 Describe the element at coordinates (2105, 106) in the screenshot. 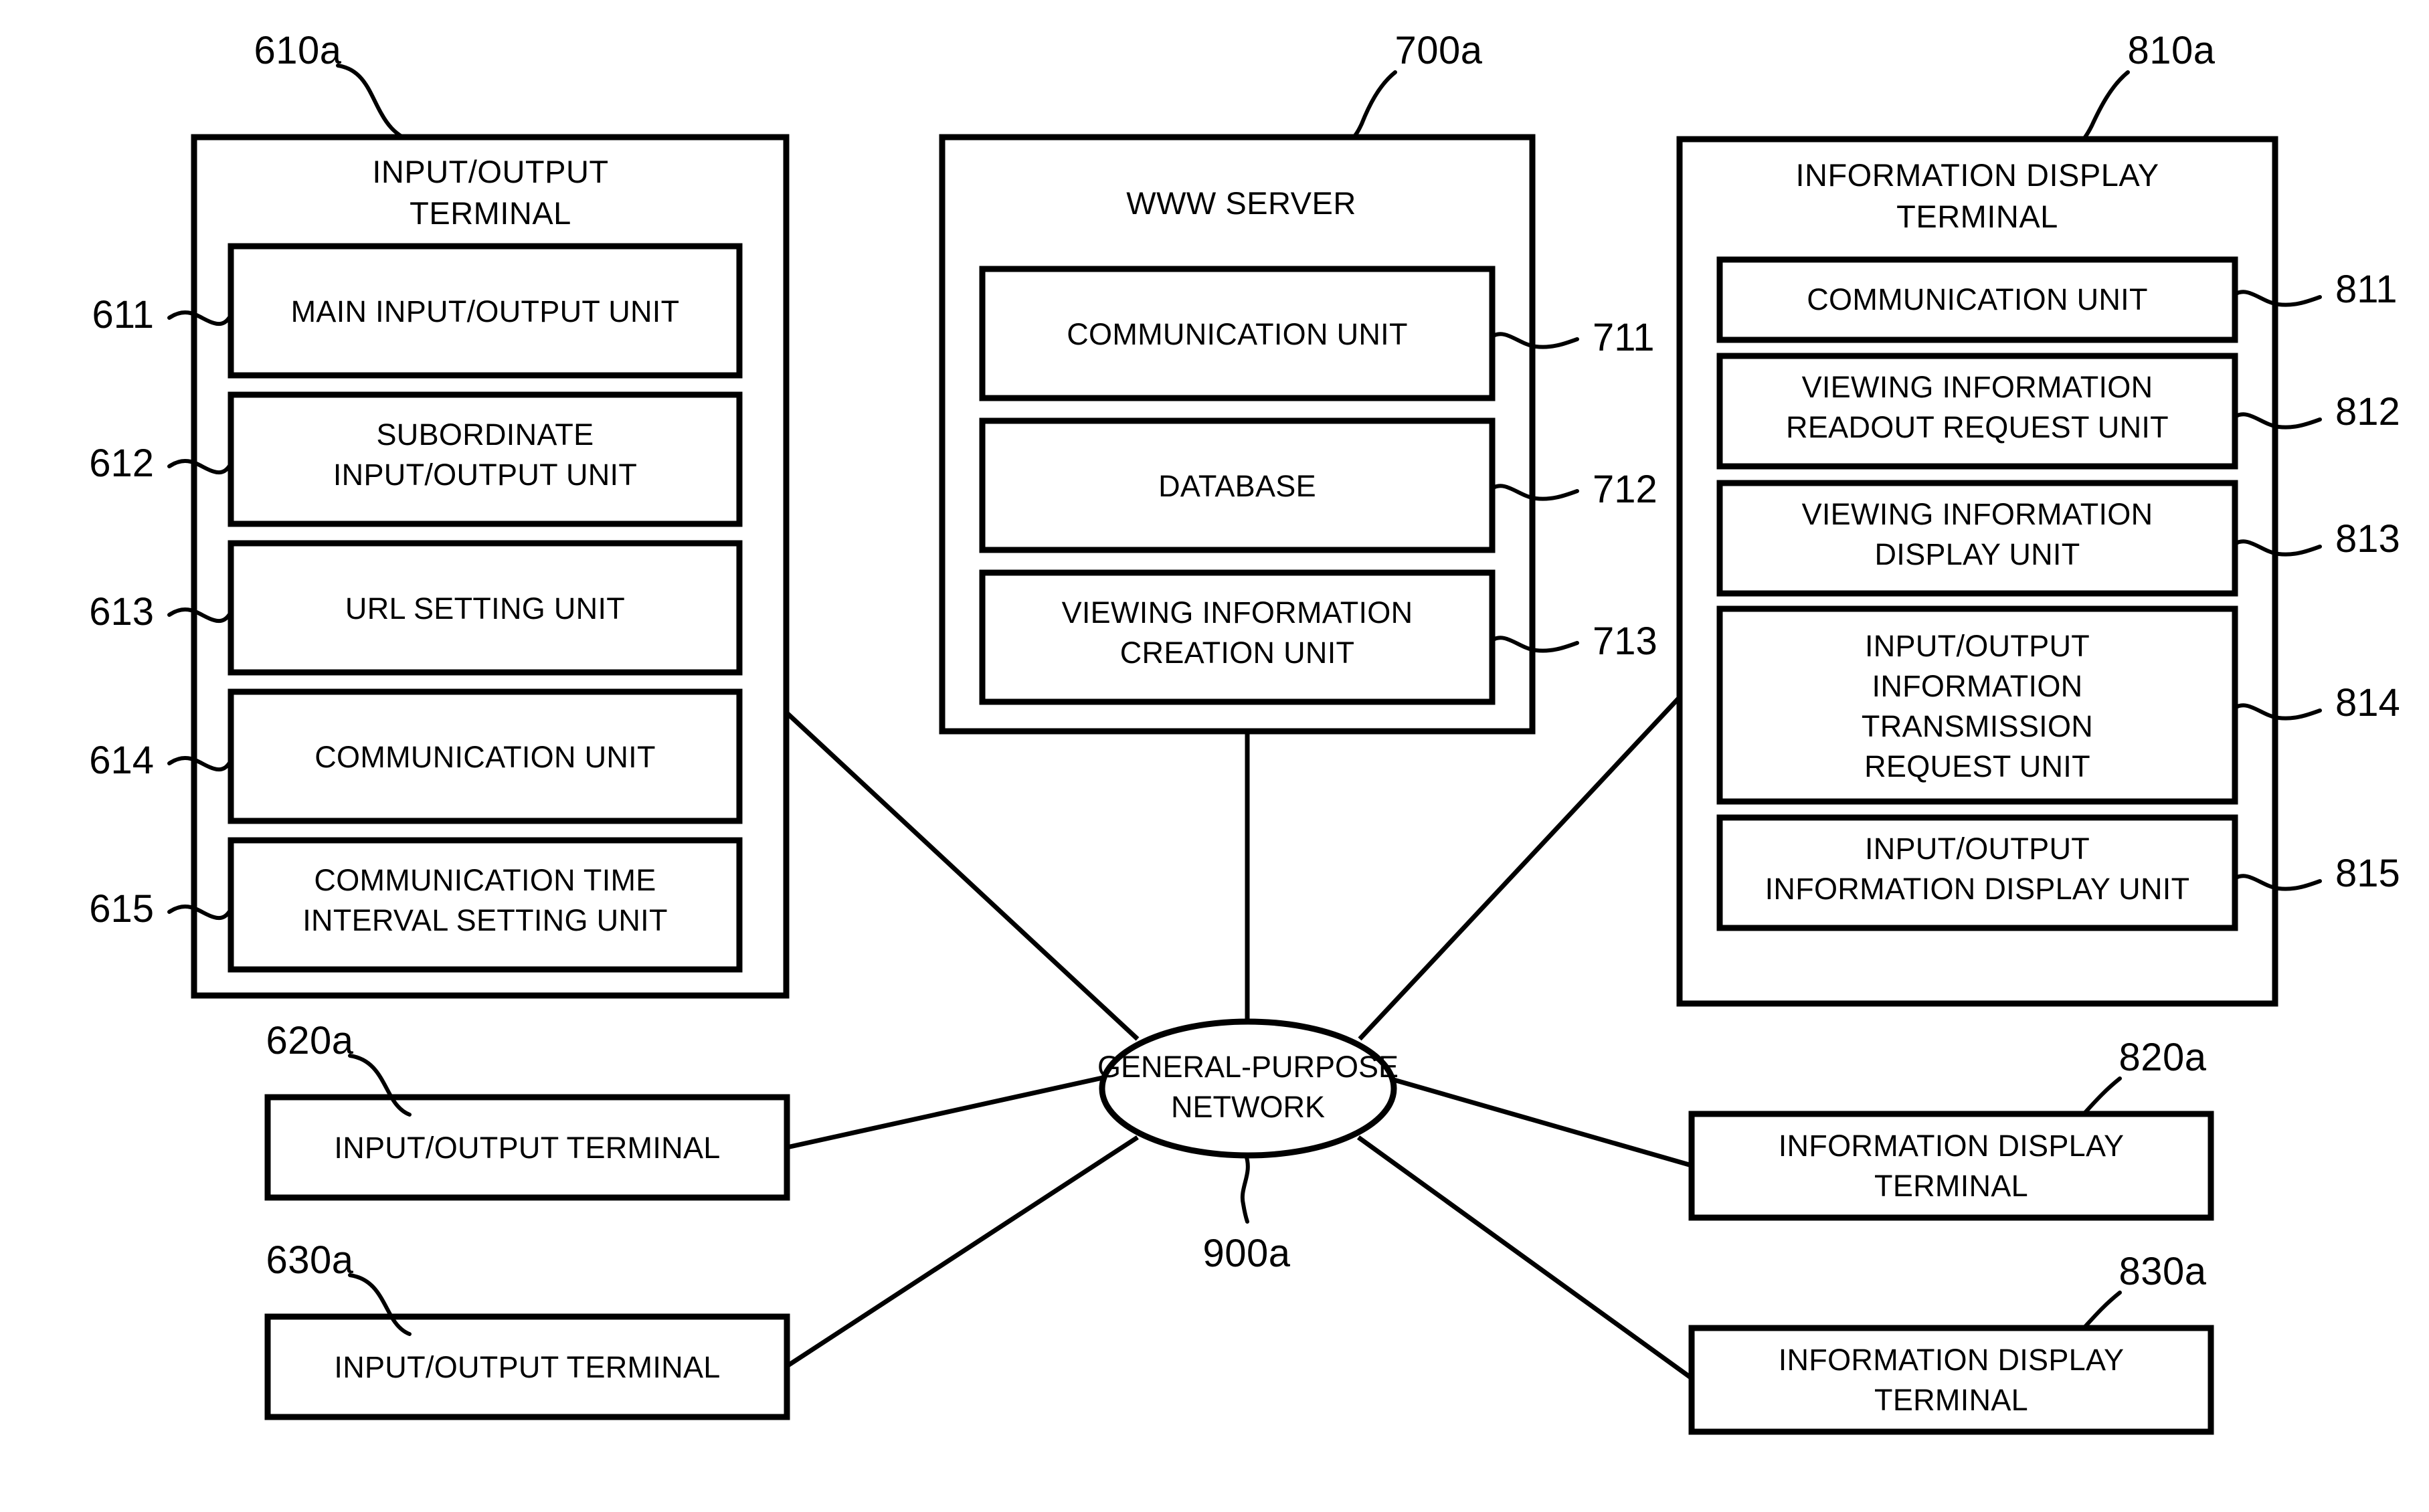

I see `leader-810a` at that location.